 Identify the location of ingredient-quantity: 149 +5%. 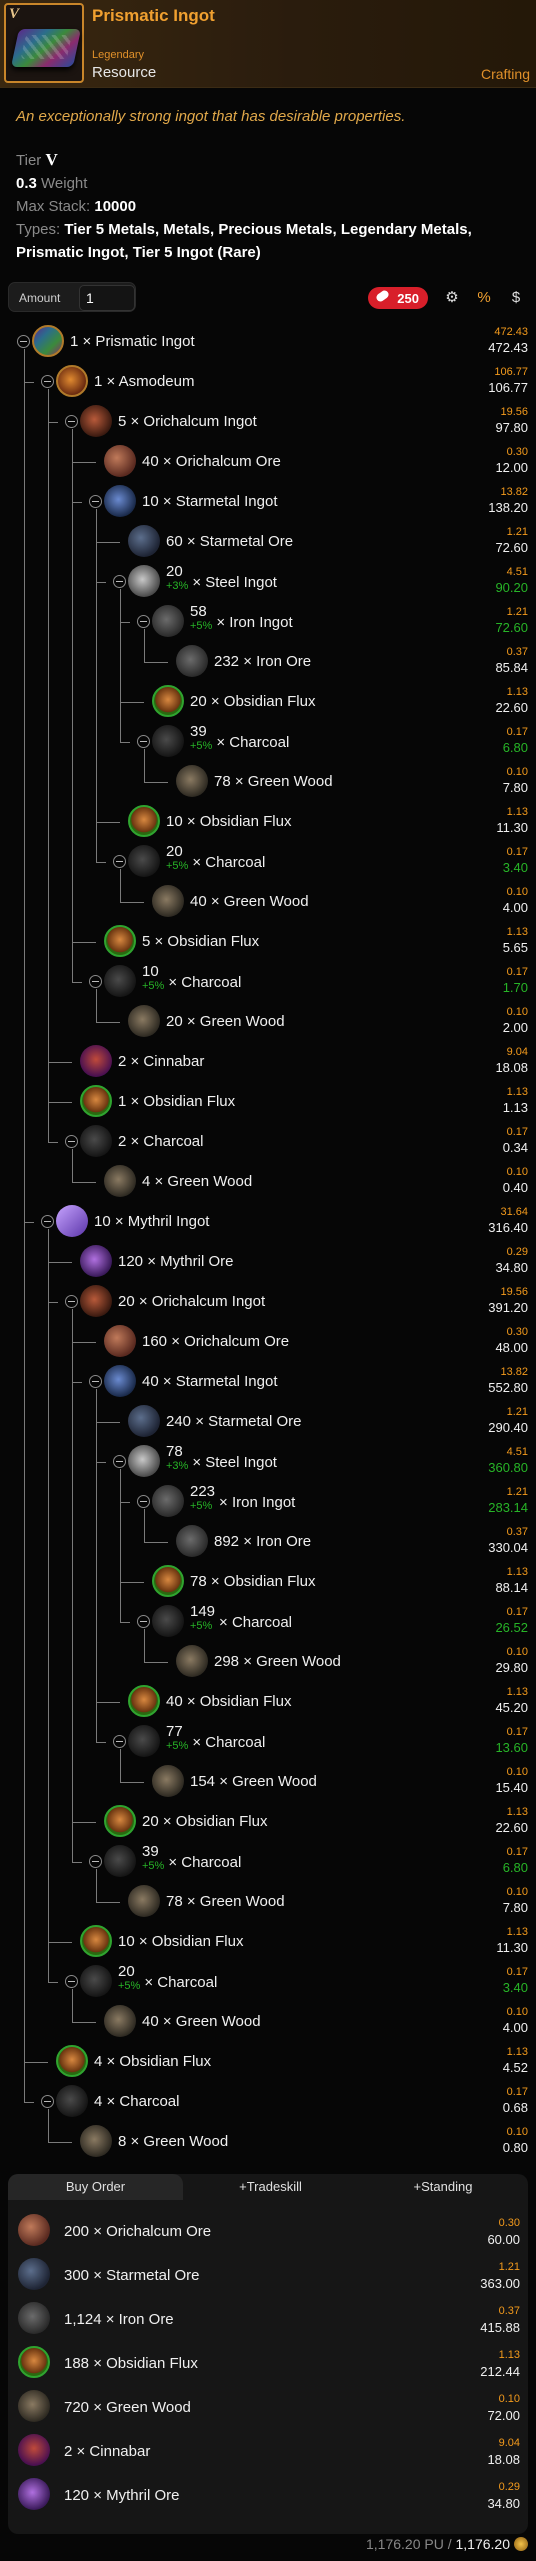
(202, 1618).